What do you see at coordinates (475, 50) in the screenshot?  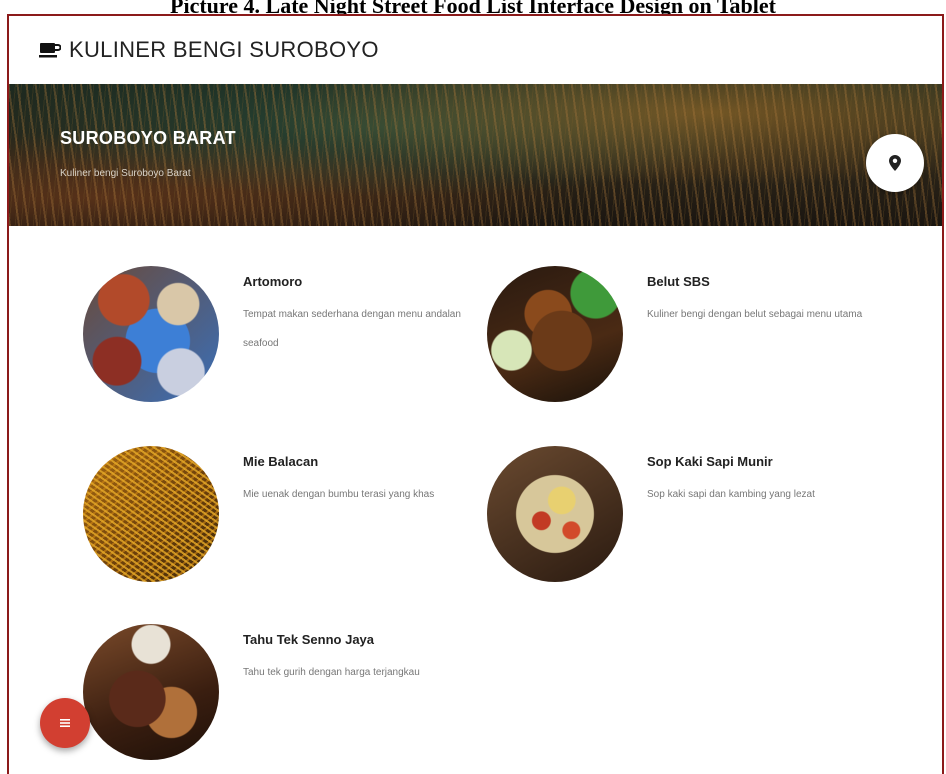 I see `app-bar: KULINER BENGI SUROBOYO` at bounding box center [475, 50].